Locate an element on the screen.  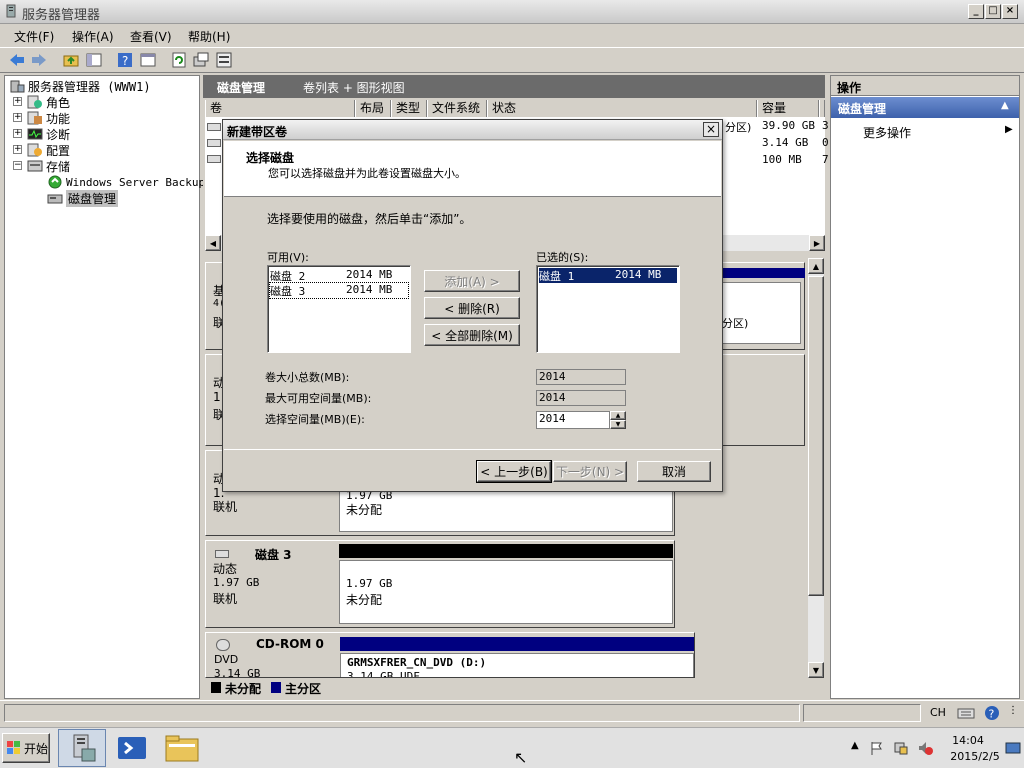
collapse-storage-toggle: − is located at coordinates (17, 165).